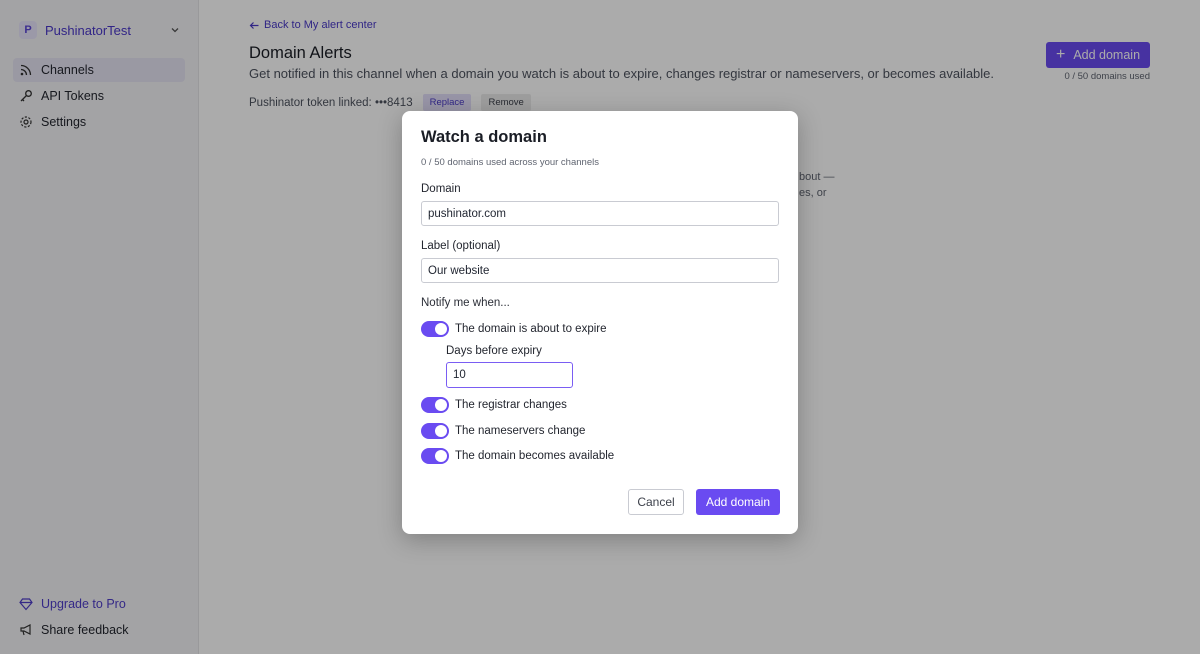 The image size is (1200, 654). Describe the element at coordinates (520, 431) in the screenshot. I see `toggle-label: The nameservers change` at that location.